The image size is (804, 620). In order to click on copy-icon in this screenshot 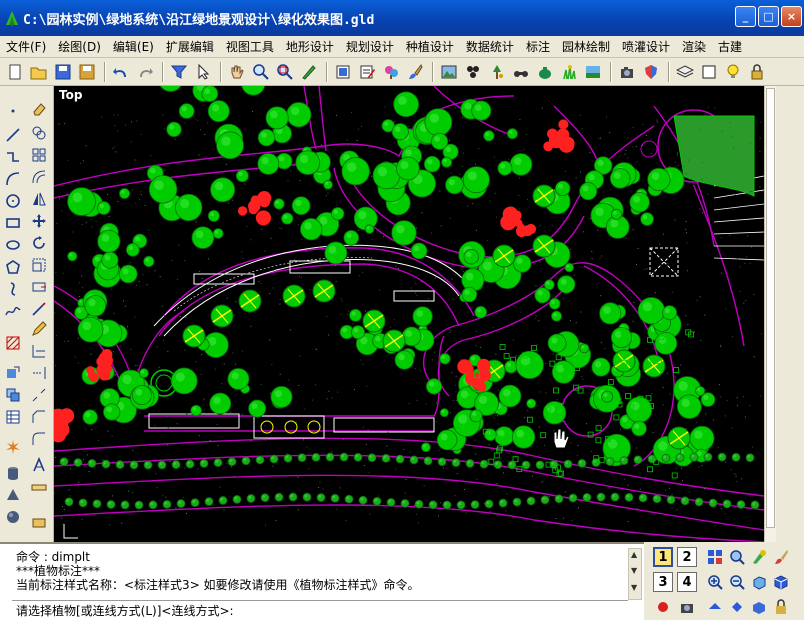, I will do `click(39, 133)`.